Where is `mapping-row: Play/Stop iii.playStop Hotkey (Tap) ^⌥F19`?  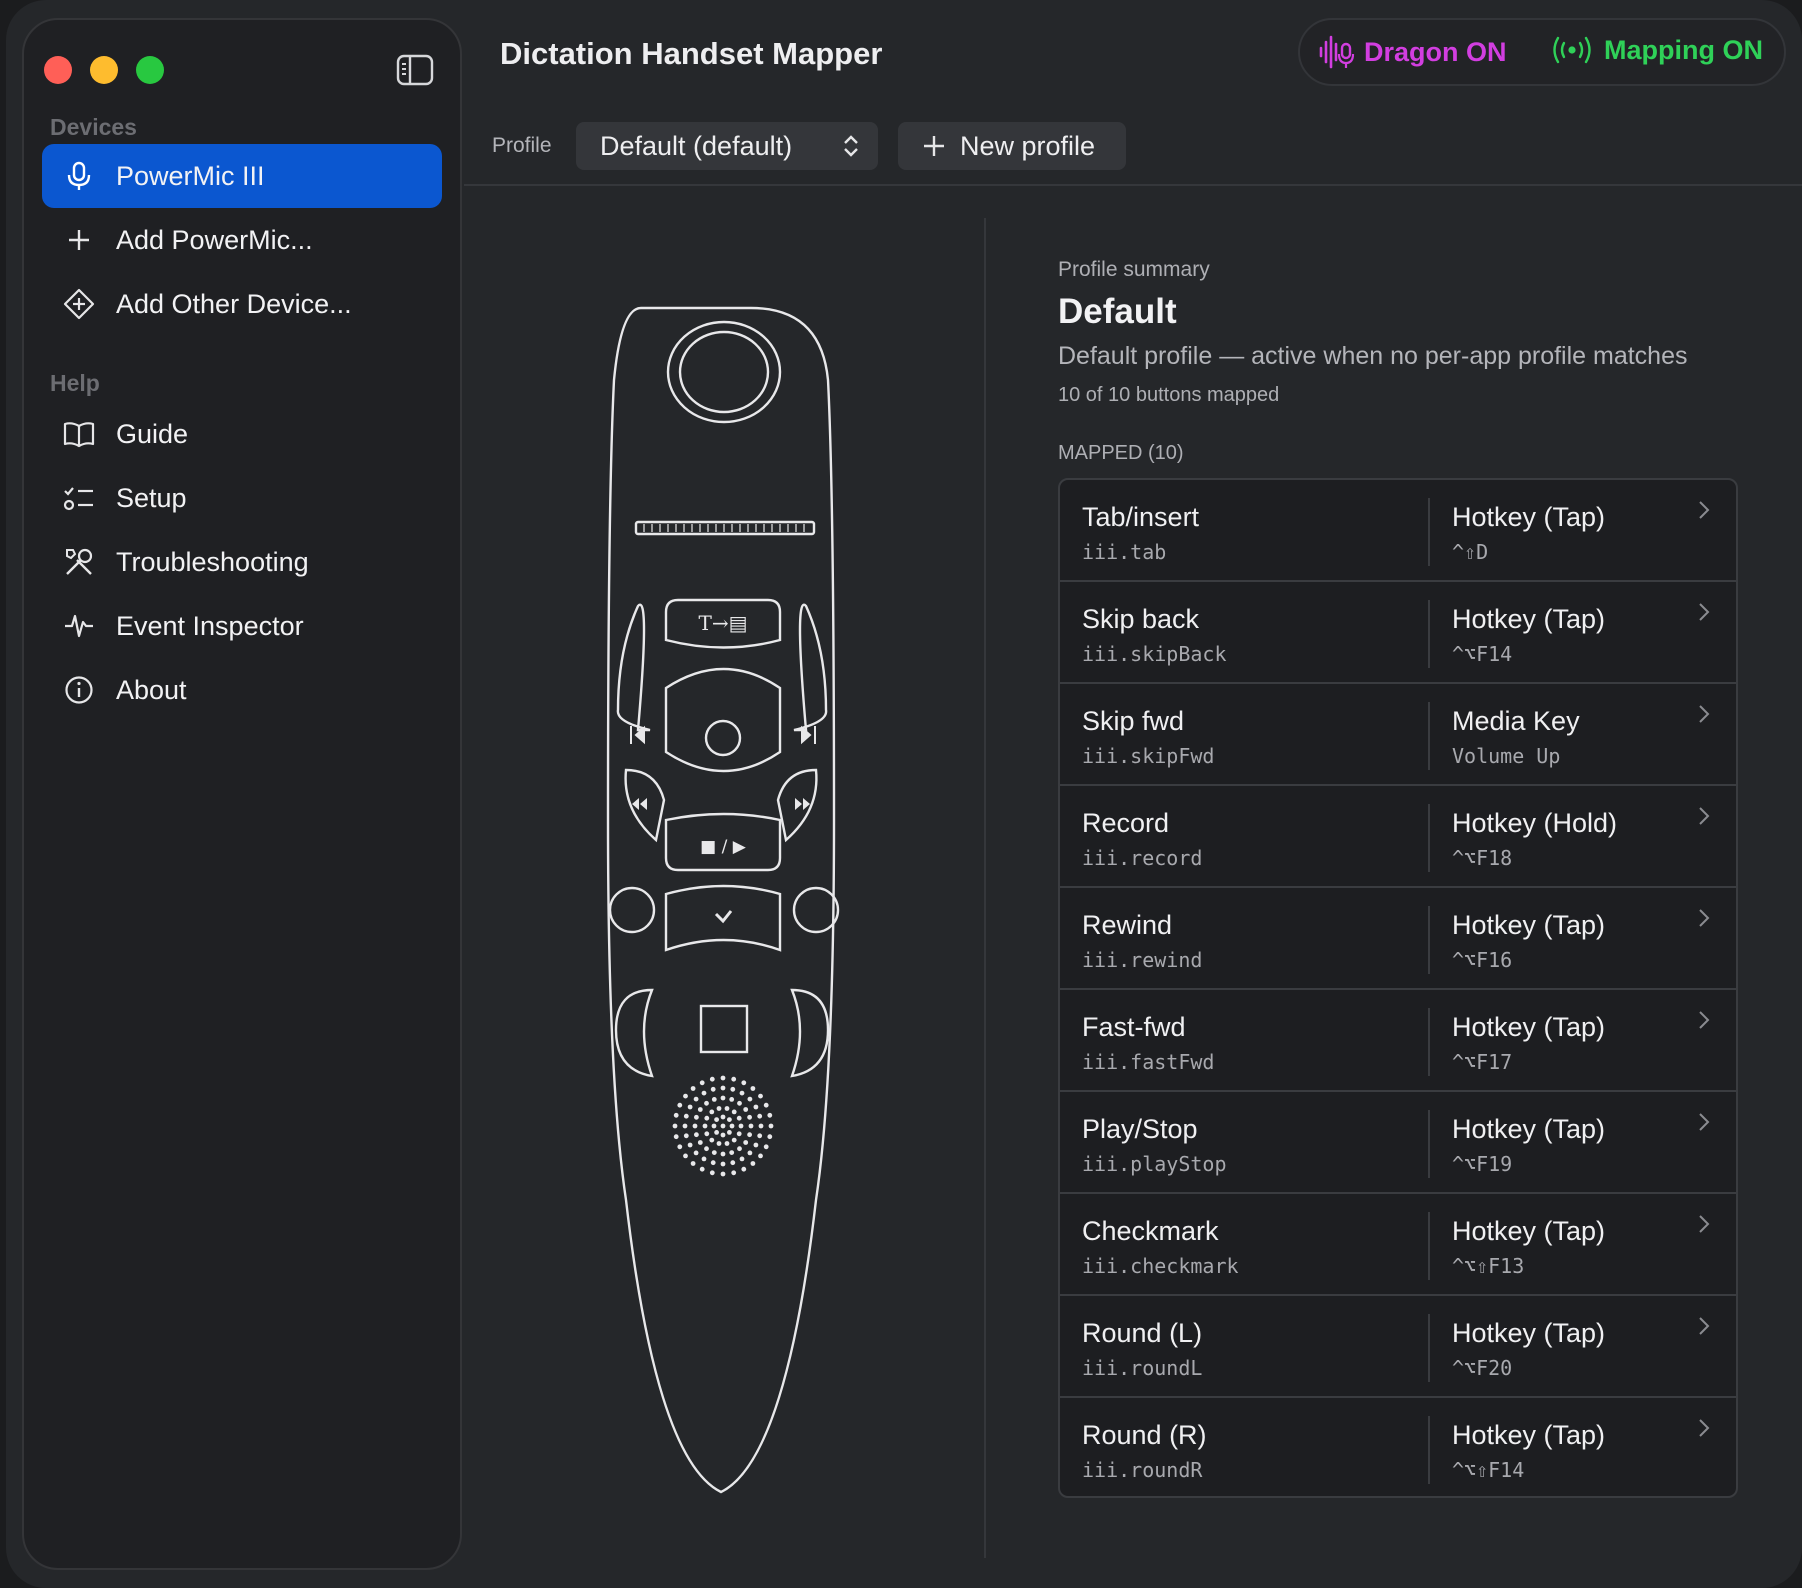
mapping-row: Play/Stop iii.playStop Hotkey (Tap) ^⌥F19 is located at coordinates (1398, 1143).